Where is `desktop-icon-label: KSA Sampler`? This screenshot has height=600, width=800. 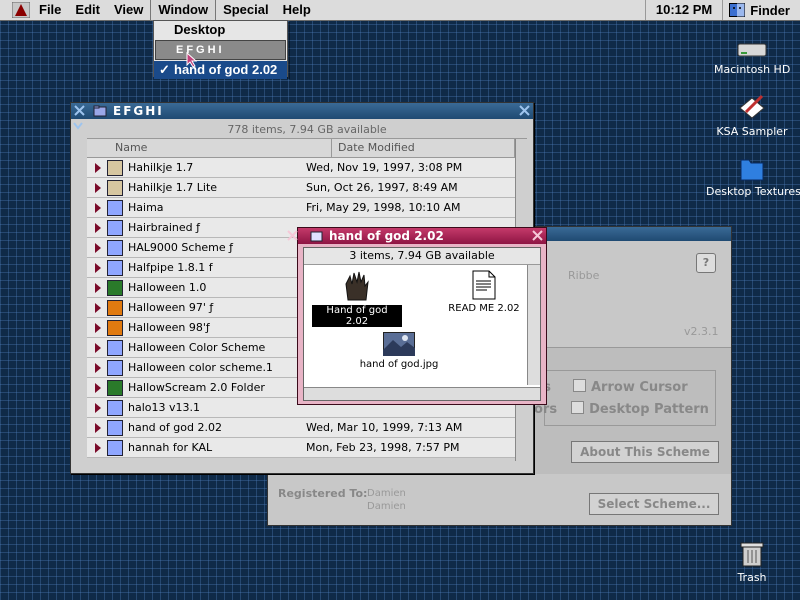 desktop-icon-label: KSA Sampler is located at coordinates (752, 131).